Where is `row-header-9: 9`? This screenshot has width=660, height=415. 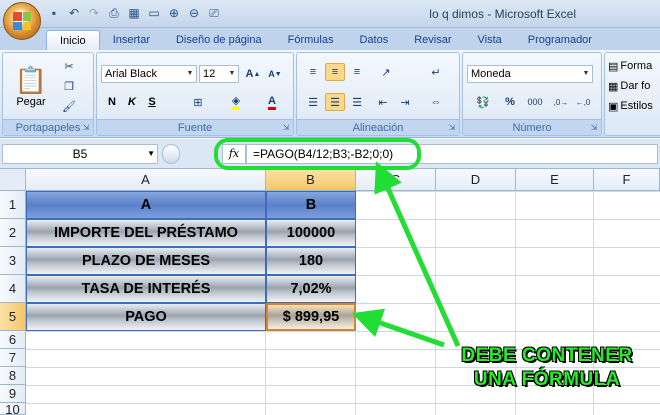 row-header-9: 9 is located at coordinates (13, 394).